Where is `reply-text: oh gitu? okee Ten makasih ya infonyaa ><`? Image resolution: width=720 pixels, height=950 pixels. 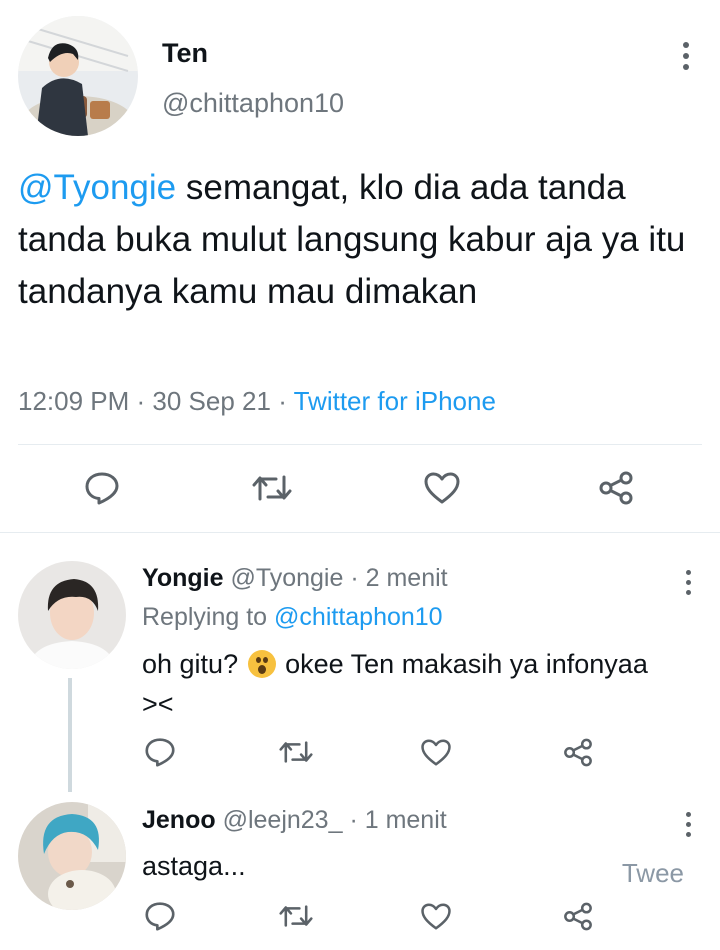
reply-text: oh gitu? okee Ten makasih ya infonyaa >< is located at coordinates (402, 684).